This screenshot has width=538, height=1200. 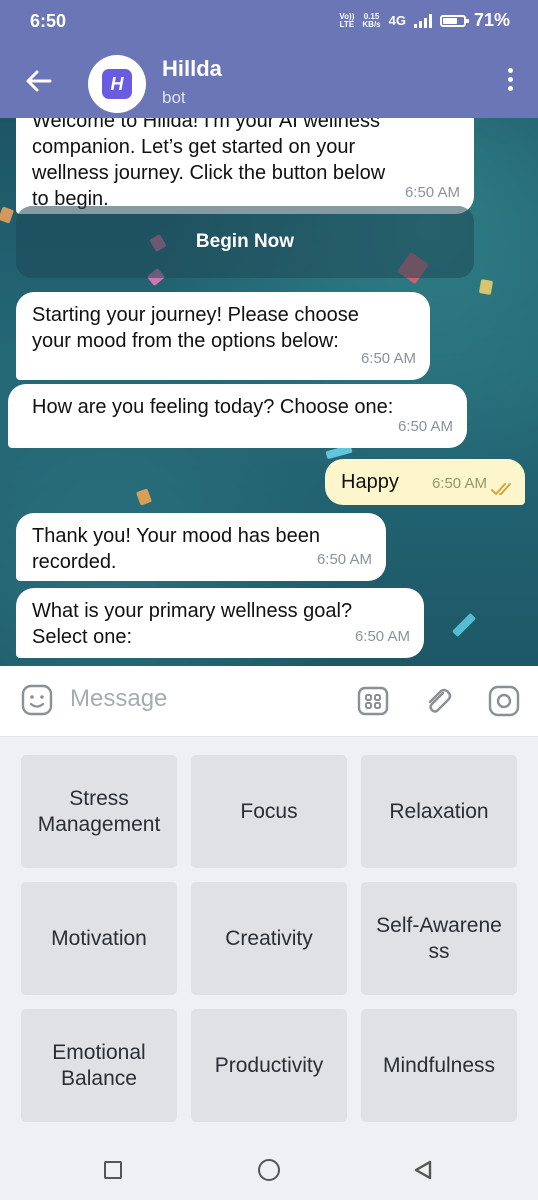 I want to click on message-composer: Message, so click(x=269, y=701).